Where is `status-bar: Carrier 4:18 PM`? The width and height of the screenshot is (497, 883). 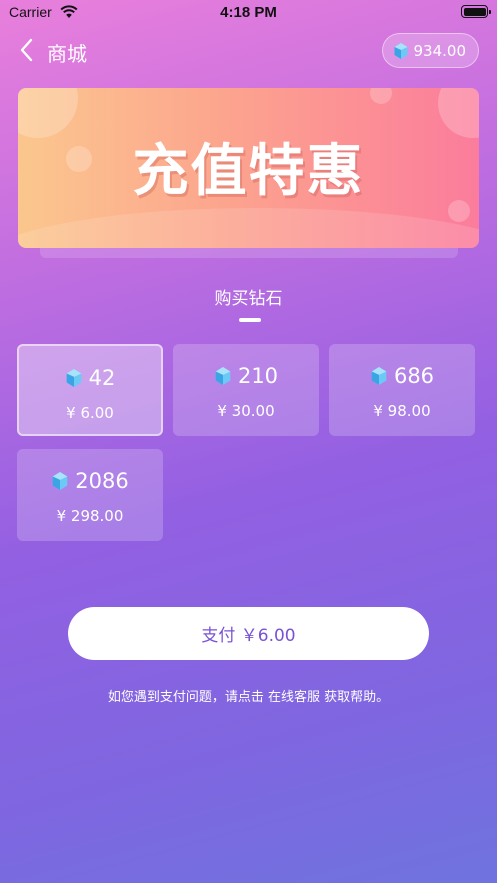
status-bar: Carrier 4:18 PM is located at coordinates (248, 12).